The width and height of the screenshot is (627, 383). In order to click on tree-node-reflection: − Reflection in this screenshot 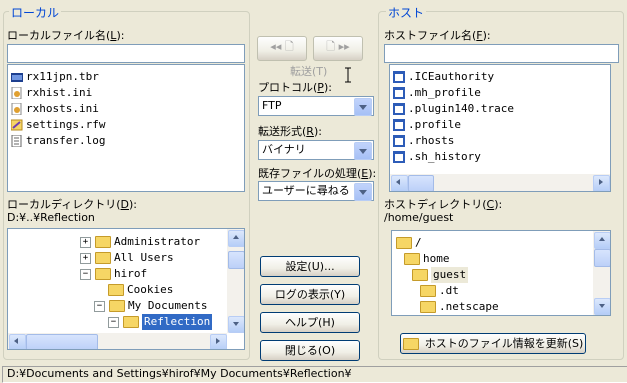, I will do `click(160, 322)`.